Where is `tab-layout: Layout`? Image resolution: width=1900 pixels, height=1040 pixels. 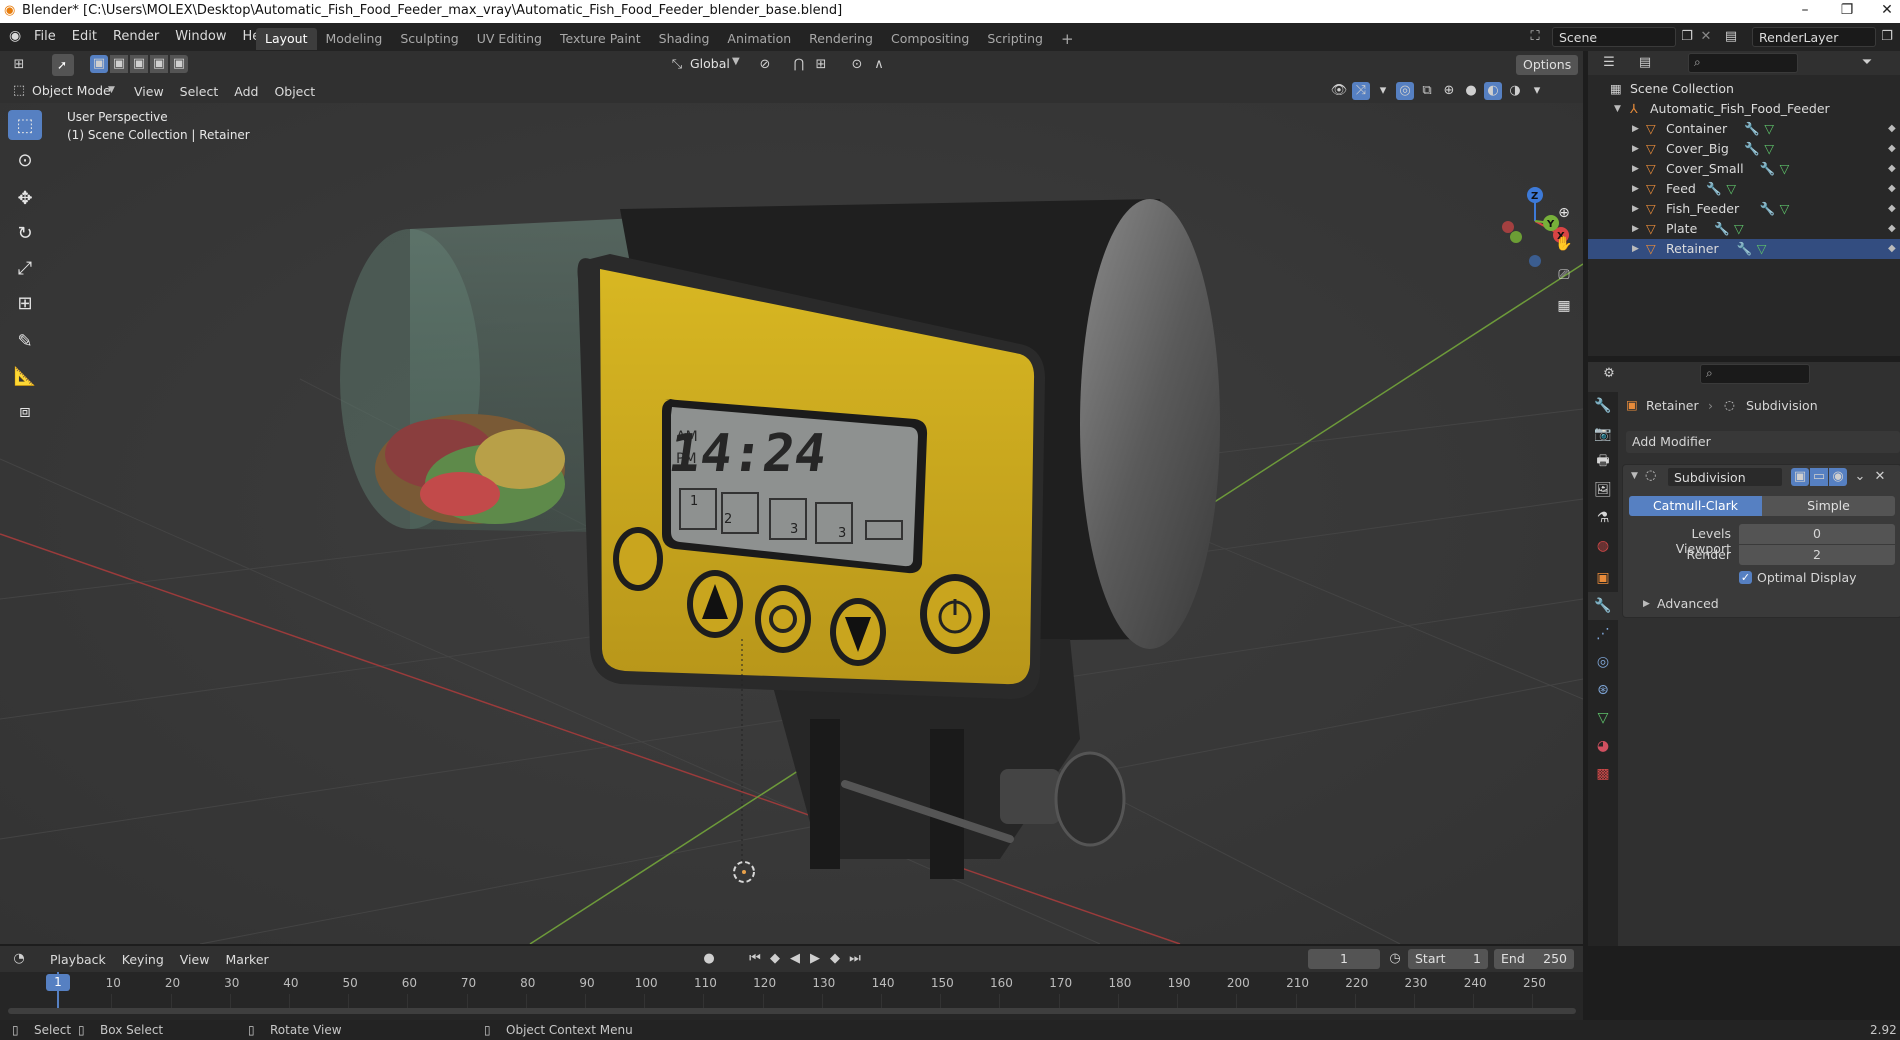
tab-layout: Layout is located at coordinates (286, 39).